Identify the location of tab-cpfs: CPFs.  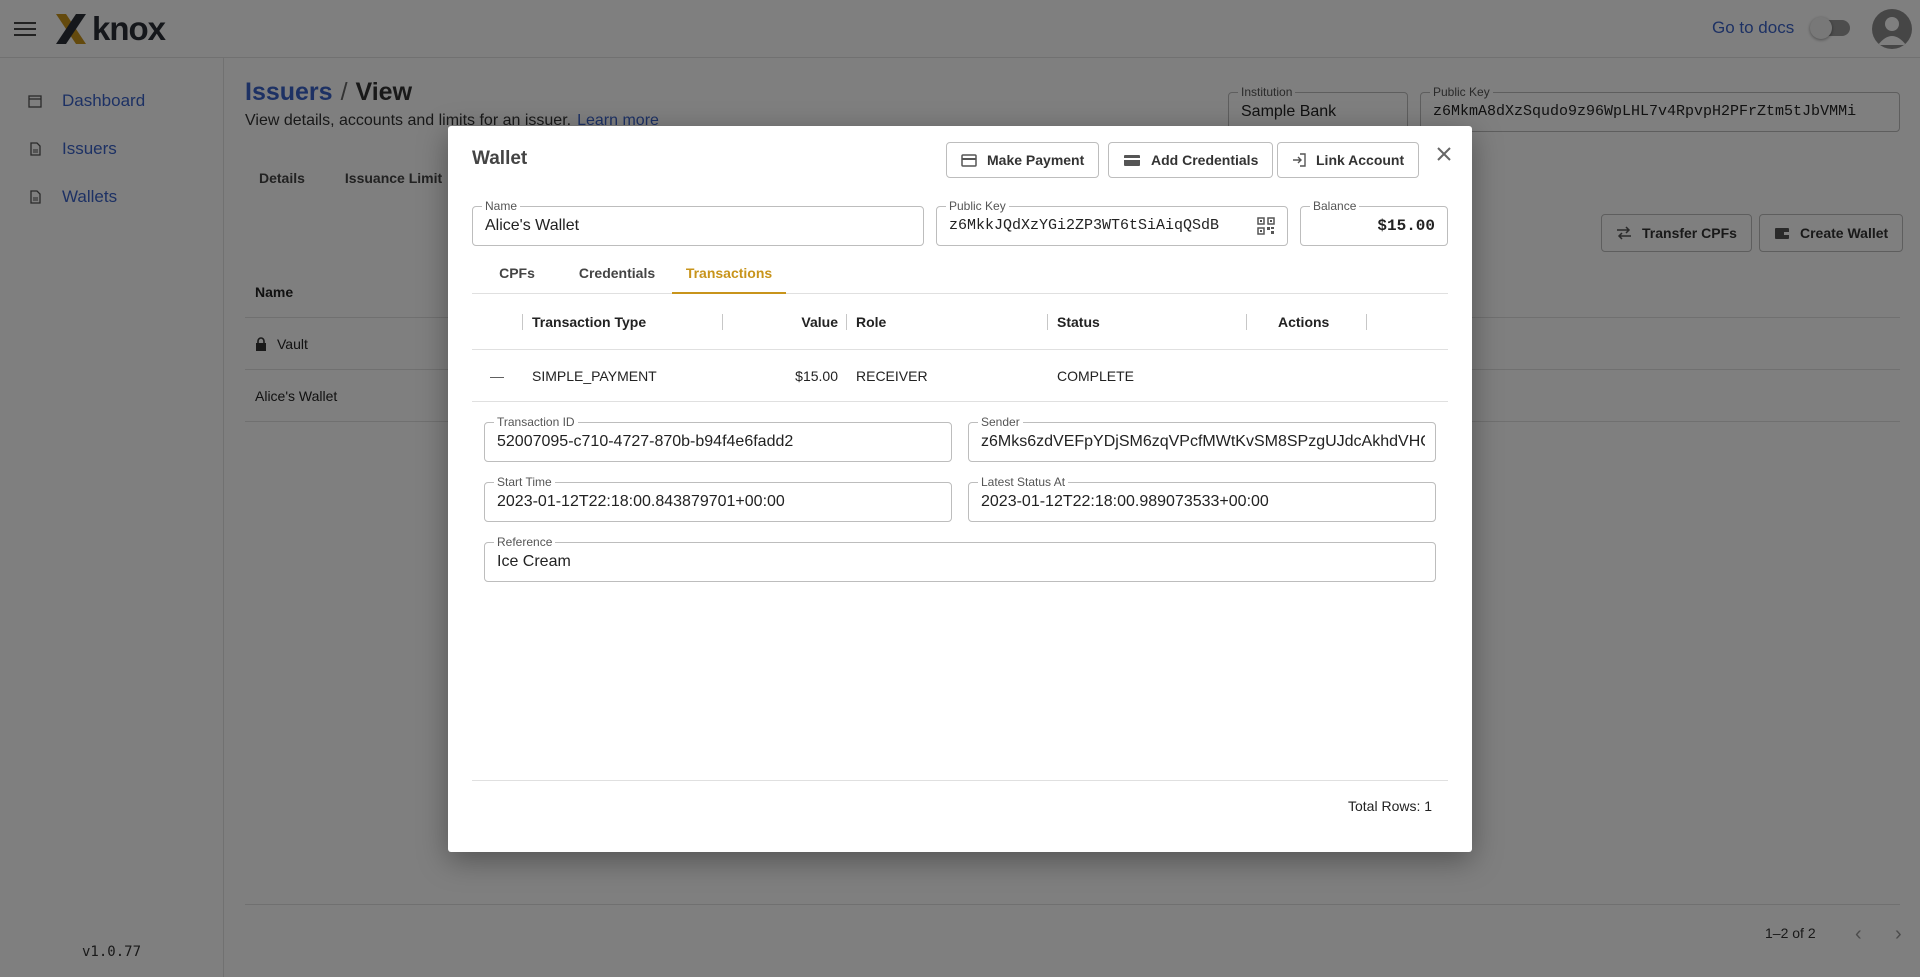
(517, 273).